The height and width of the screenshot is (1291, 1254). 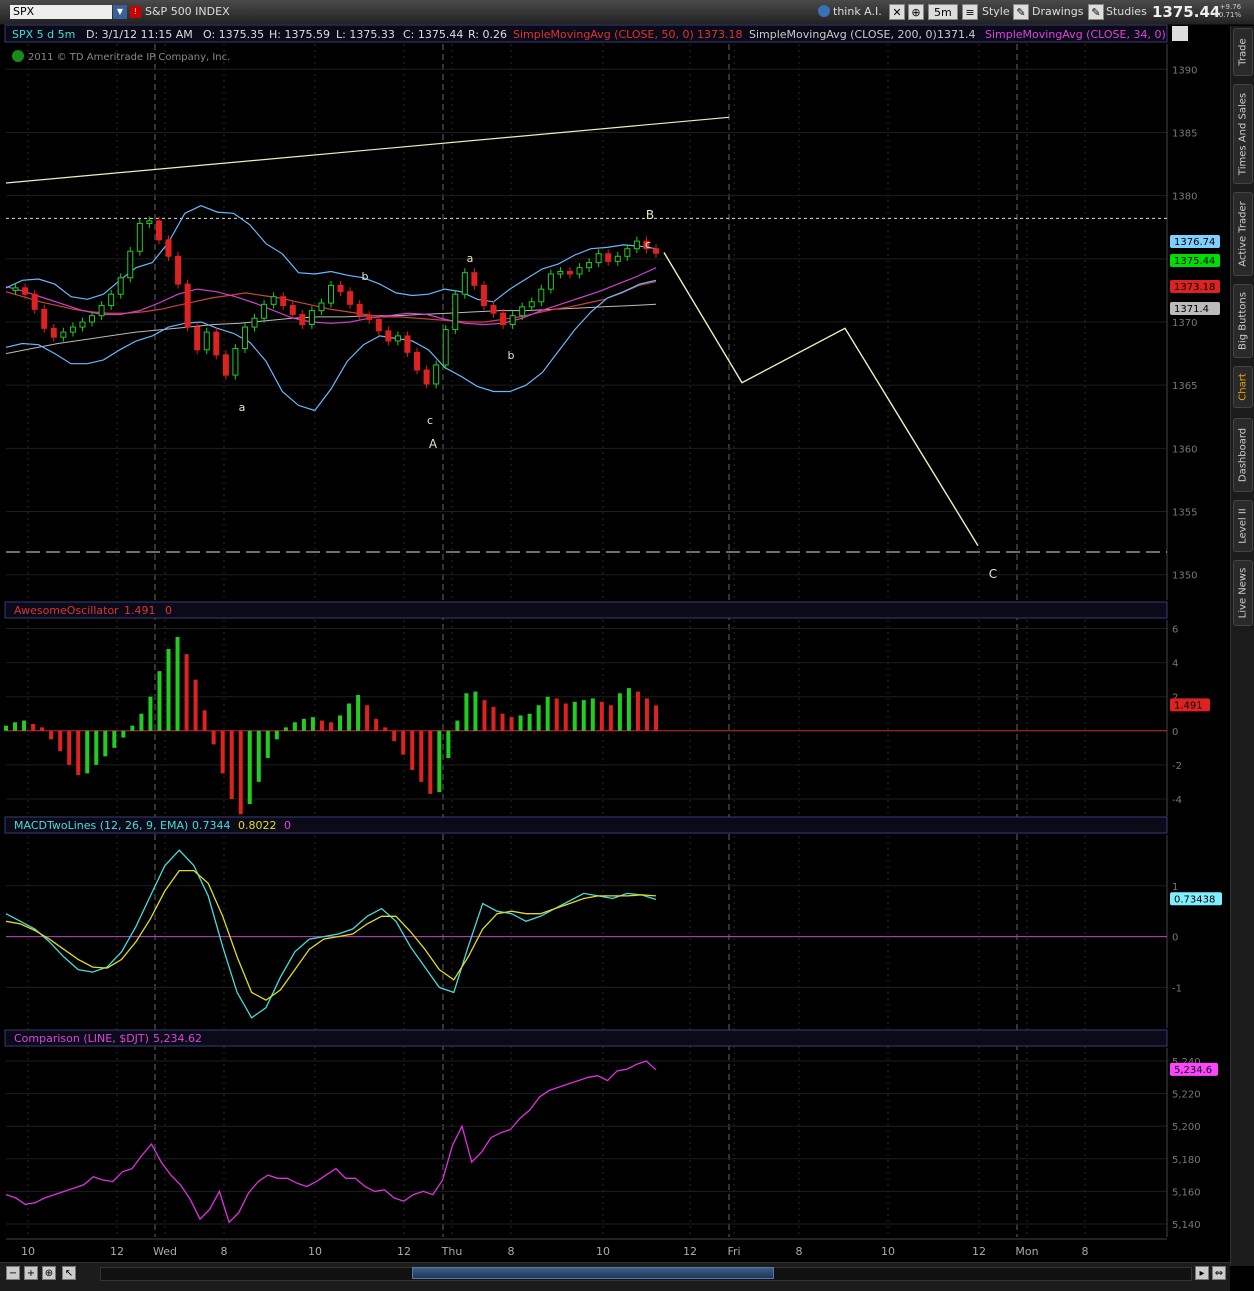 I want to click on y-tick-label: 6, so click(x=1175, y=630).